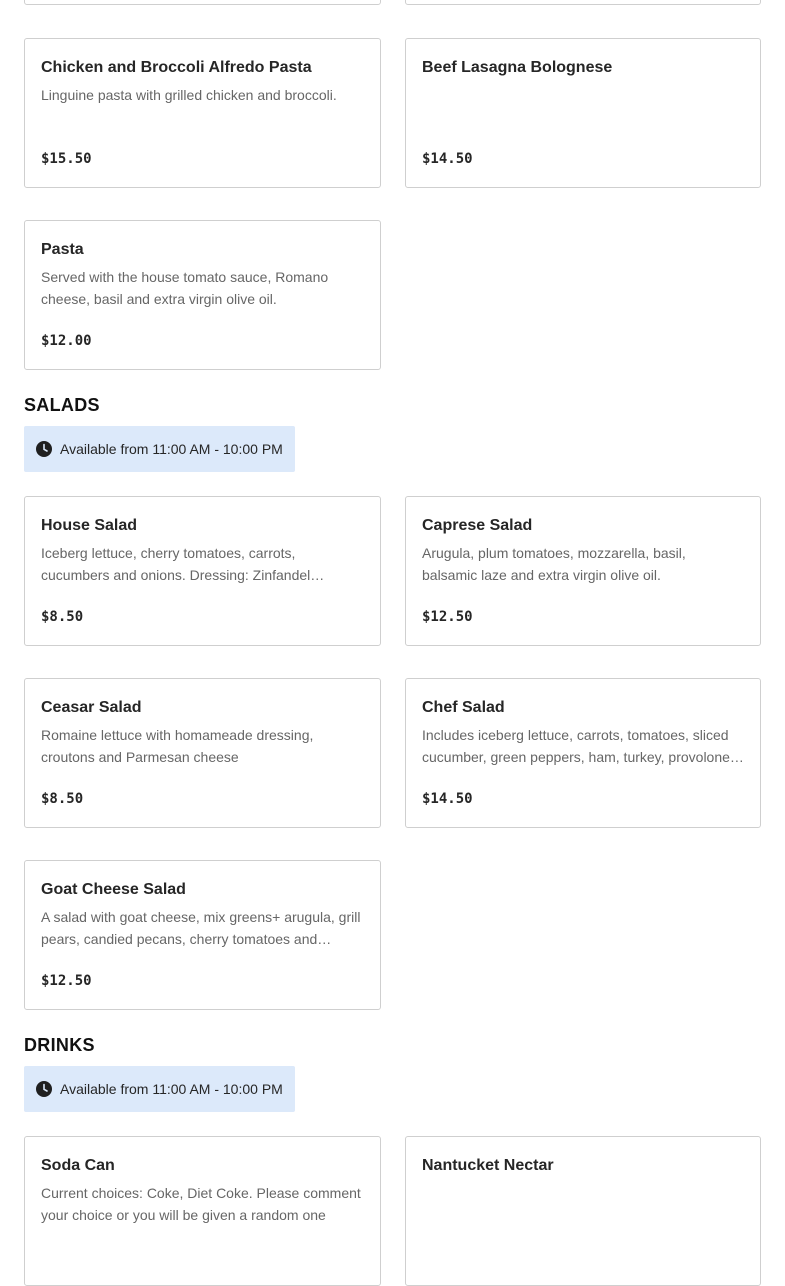 The image size is (785, 1286). What do you see at coordinates (176, 67) in the screenshot?
I see `menu-item-name: Chicken and Broccoli Alfredo Pasta` at bounding box center [176, 67].